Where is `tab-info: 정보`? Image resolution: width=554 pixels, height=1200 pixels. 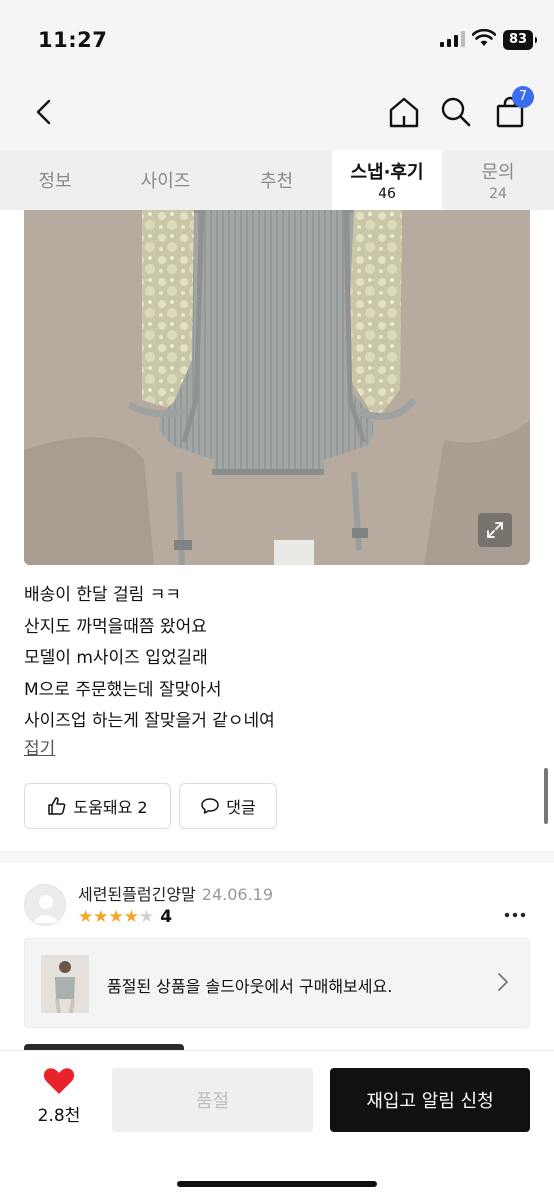 tab-info: 정보 is located at coordinates (55, 180).